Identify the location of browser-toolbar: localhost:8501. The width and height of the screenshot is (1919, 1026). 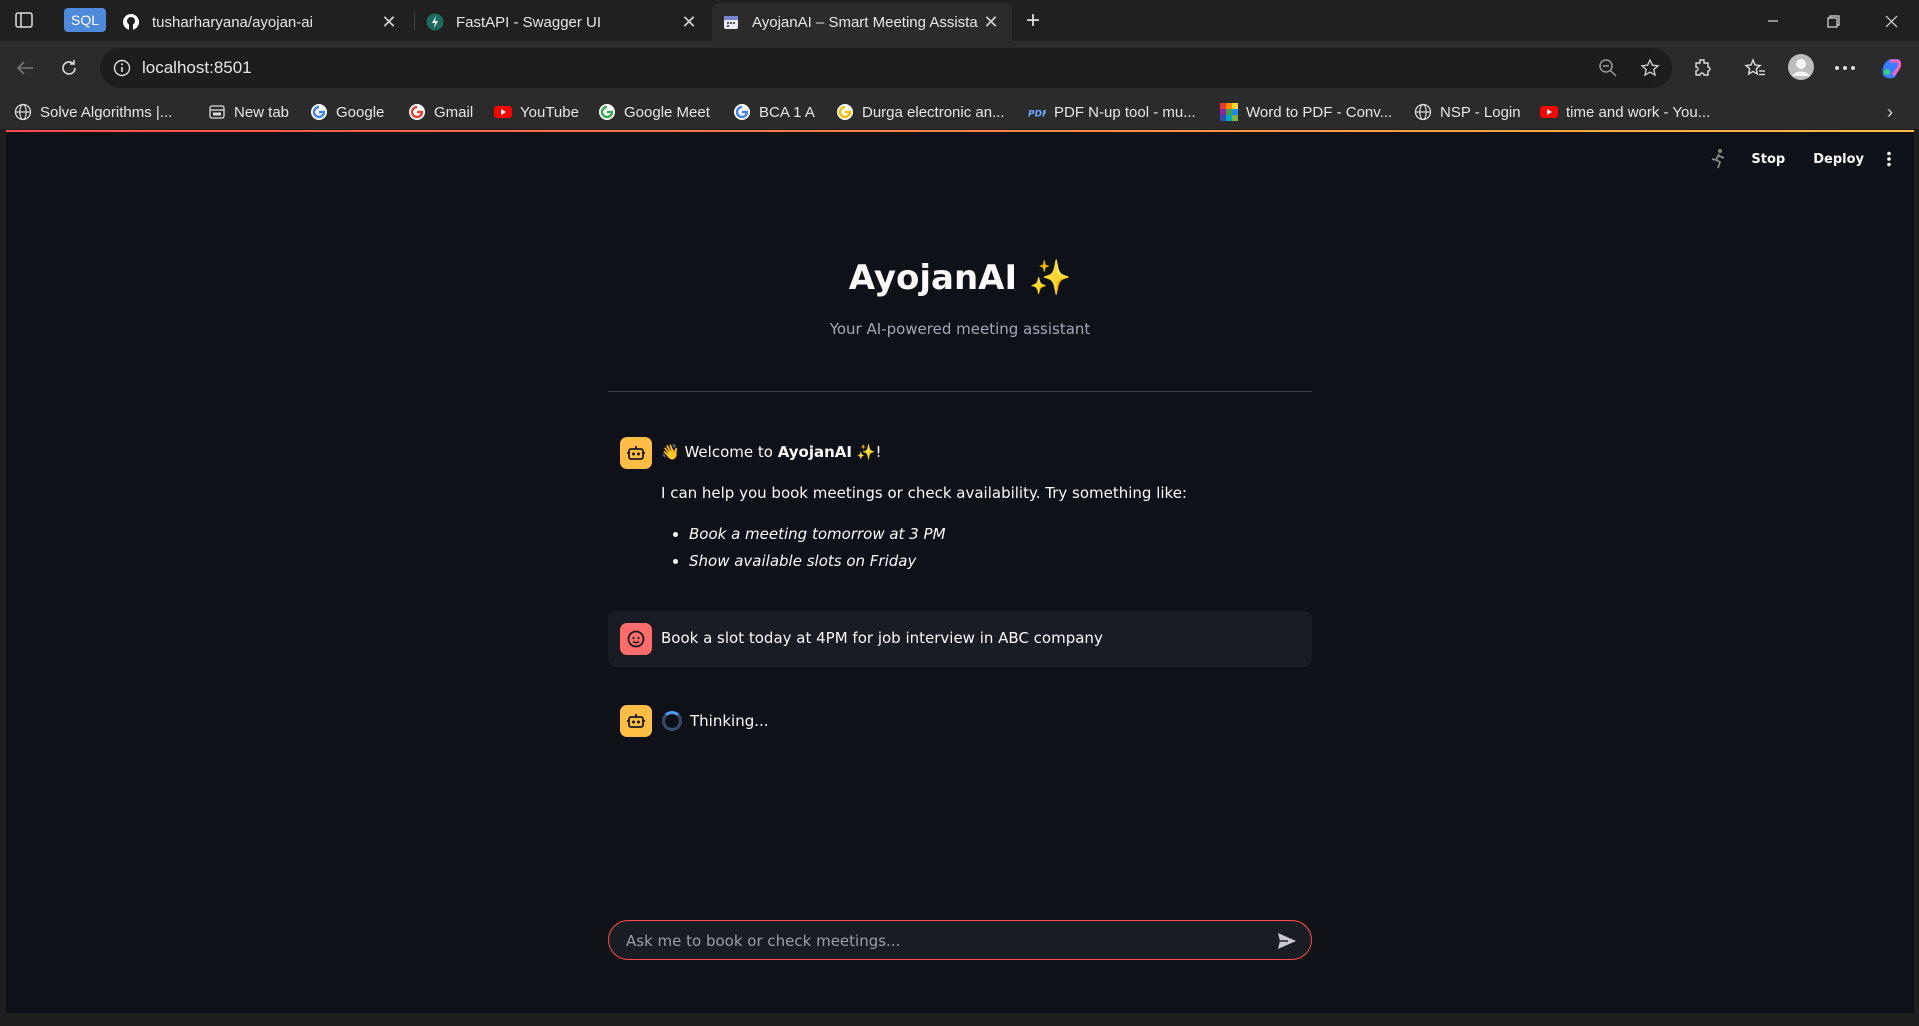
(959, 68).